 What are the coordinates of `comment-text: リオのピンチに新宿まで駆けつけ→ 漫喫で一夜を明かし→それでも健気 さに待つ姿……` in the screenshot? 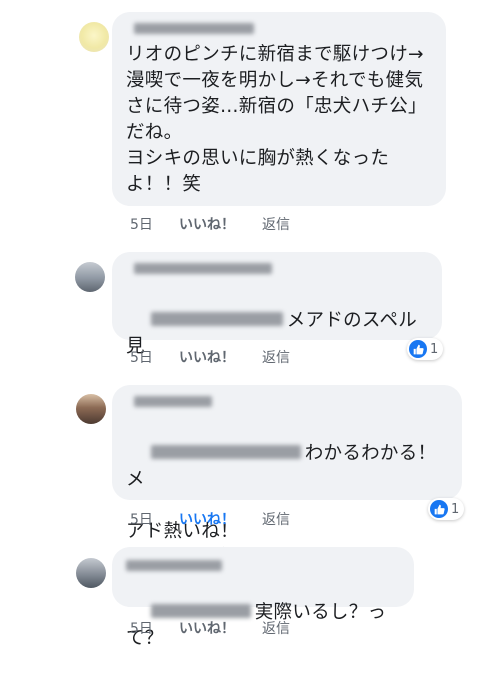 It's located at (276, 119).